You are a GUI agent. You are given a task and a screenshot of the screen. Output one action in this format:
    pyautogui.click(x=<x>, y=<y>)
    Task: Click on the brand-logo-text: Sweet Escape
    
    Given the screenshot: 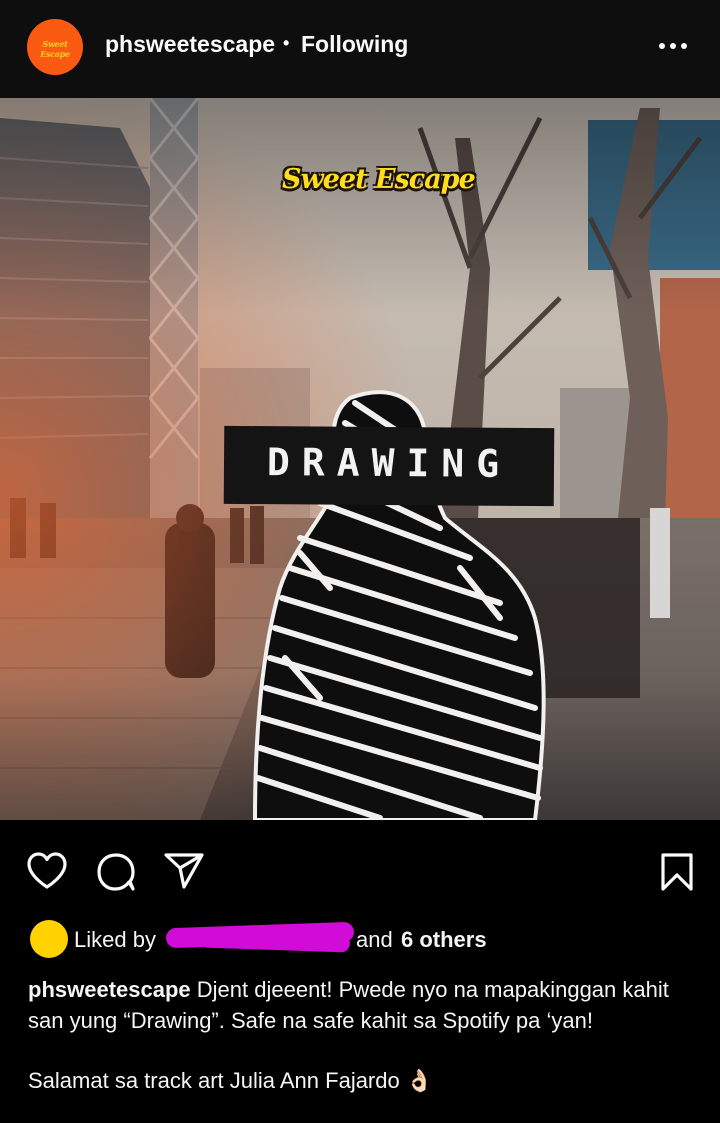 What is the action you would take?
    pyautogui.click(x=379, y=179)
    